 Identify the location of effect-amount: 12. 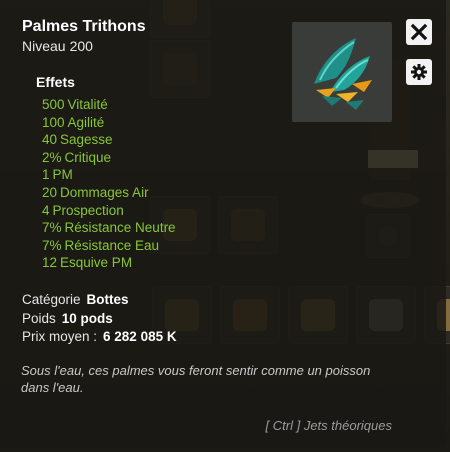
(50, 263).